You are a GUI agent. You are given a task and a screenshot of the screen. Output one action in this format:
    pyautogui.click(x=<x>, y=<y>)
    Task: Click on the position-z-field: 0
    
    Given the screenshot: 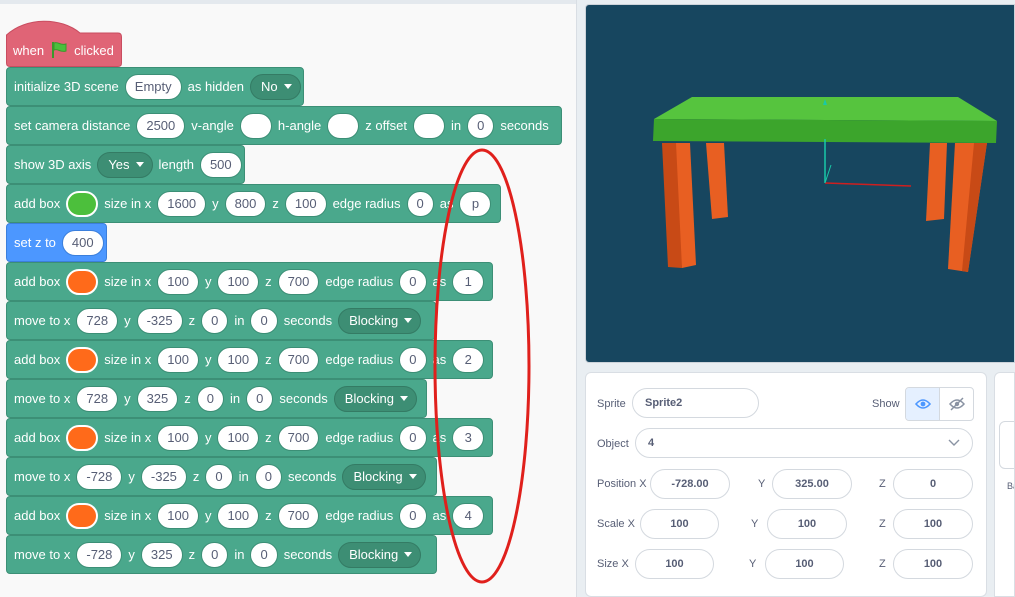 What is the action you would take?
    pyautogui.click(x=933, y=484)
    